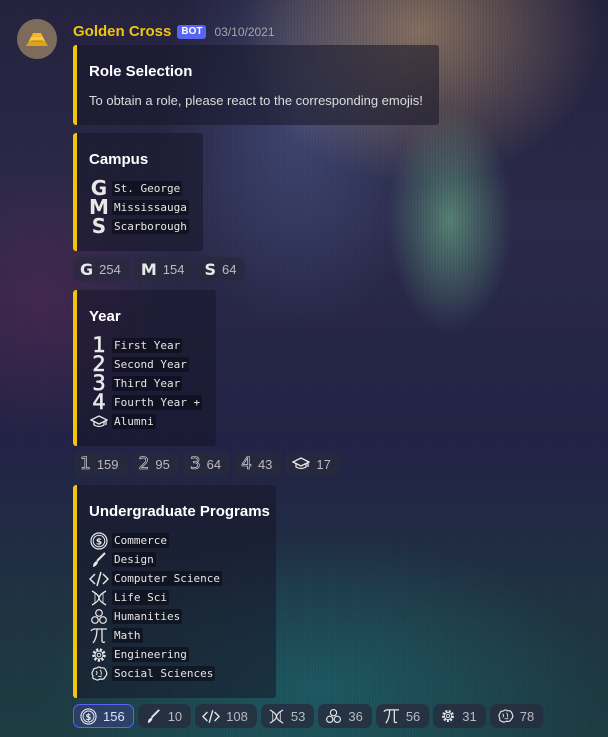  Describe the element at coordinates (237, 716) in the screenshot. I see `reaction-count: 108` at that location.